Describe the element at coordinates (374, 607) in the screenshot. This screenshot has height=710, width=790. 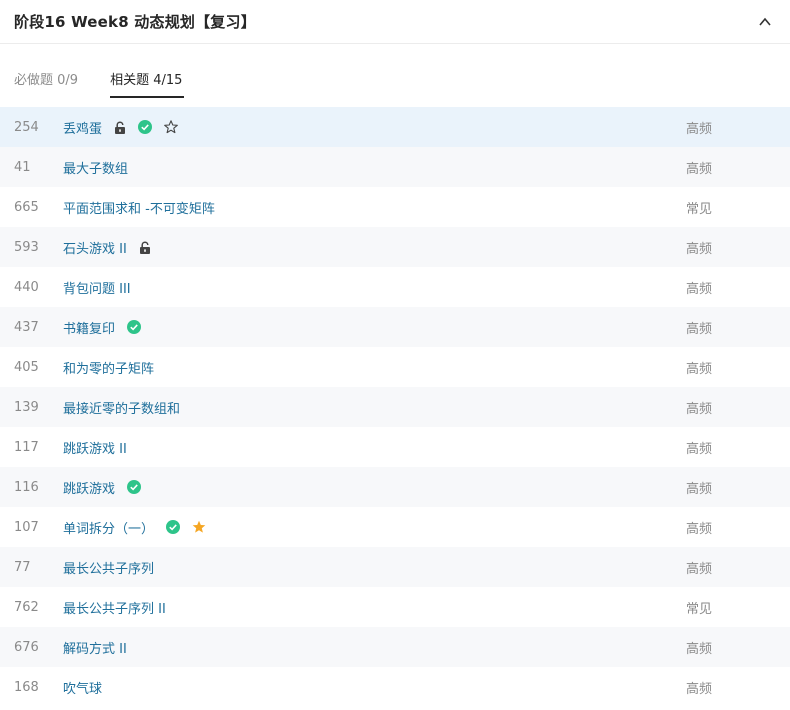
I see `problem-name-cell: 最长公共子序列 II` at that location.